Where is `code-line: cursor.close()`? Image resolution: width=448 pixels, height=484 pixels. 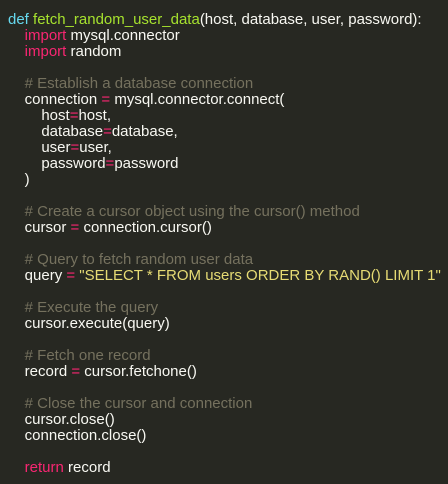 code-line: cursor.close() is located at coordinates (61, 419).